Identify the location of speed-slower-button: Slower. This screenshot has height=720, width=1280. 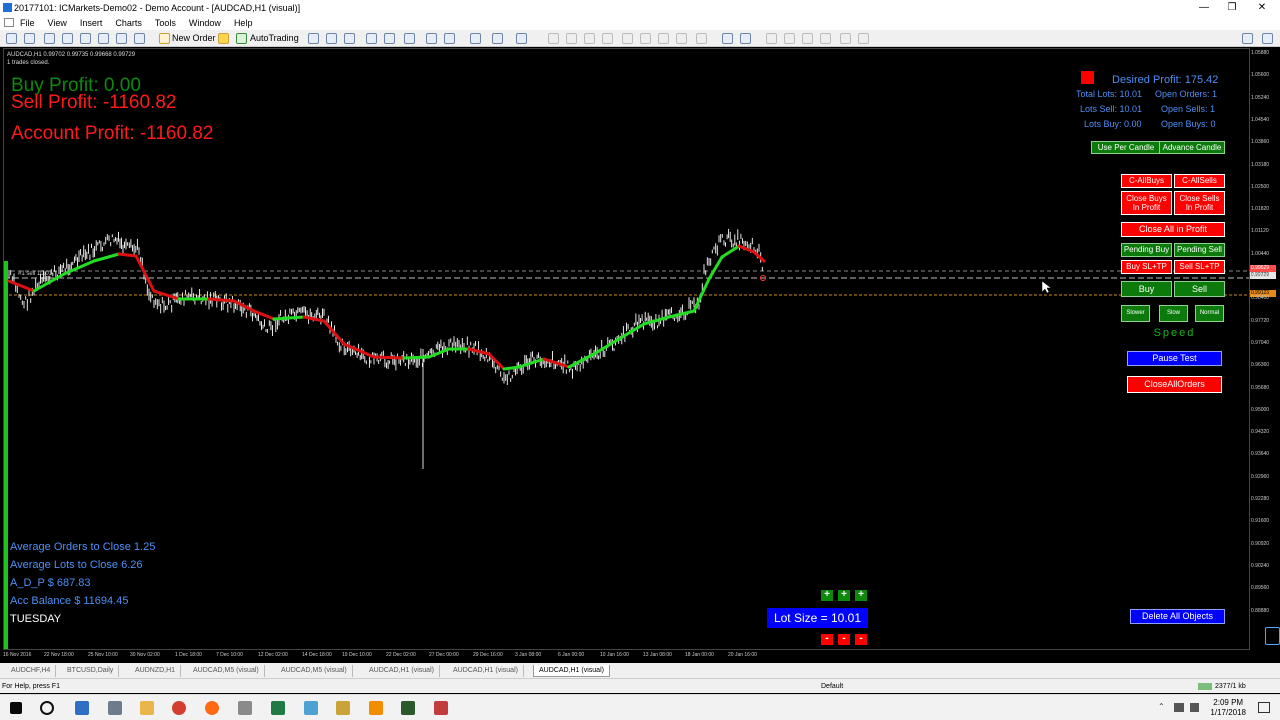
(1135, 313).